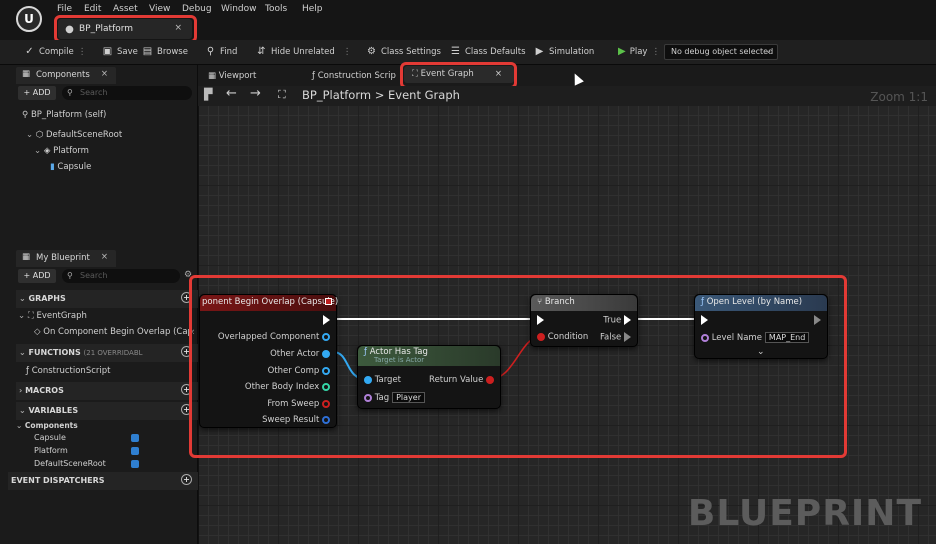  Describe the element at coordinates (761, 352) in the screenshot. I see `chevron-down-icon: ⌄` at that location.